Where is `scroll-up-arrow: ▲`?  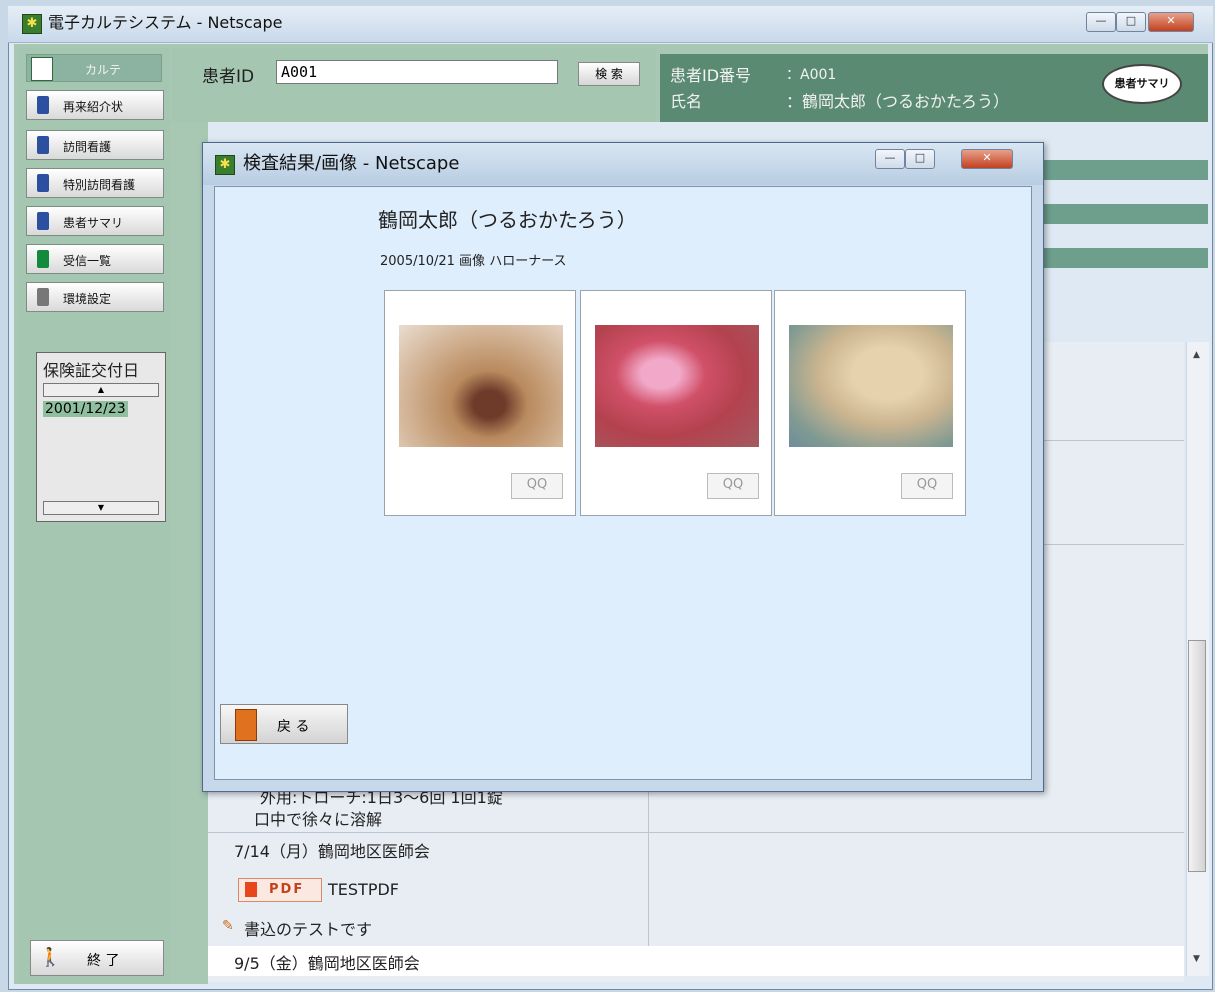
scroll-up-arrow: ▲ is located at coordinates (1196, 355).